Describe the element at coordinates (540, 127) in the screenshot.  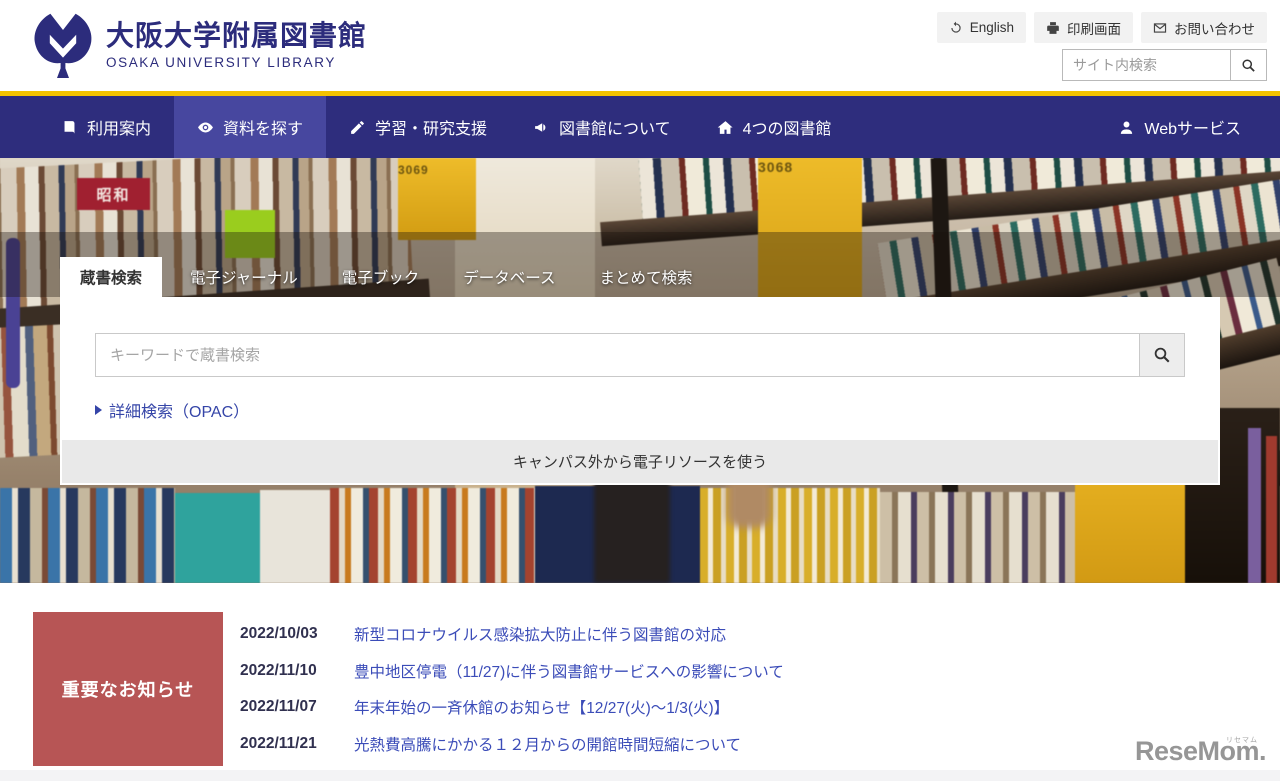
I see `megaphone-icon` at that location.